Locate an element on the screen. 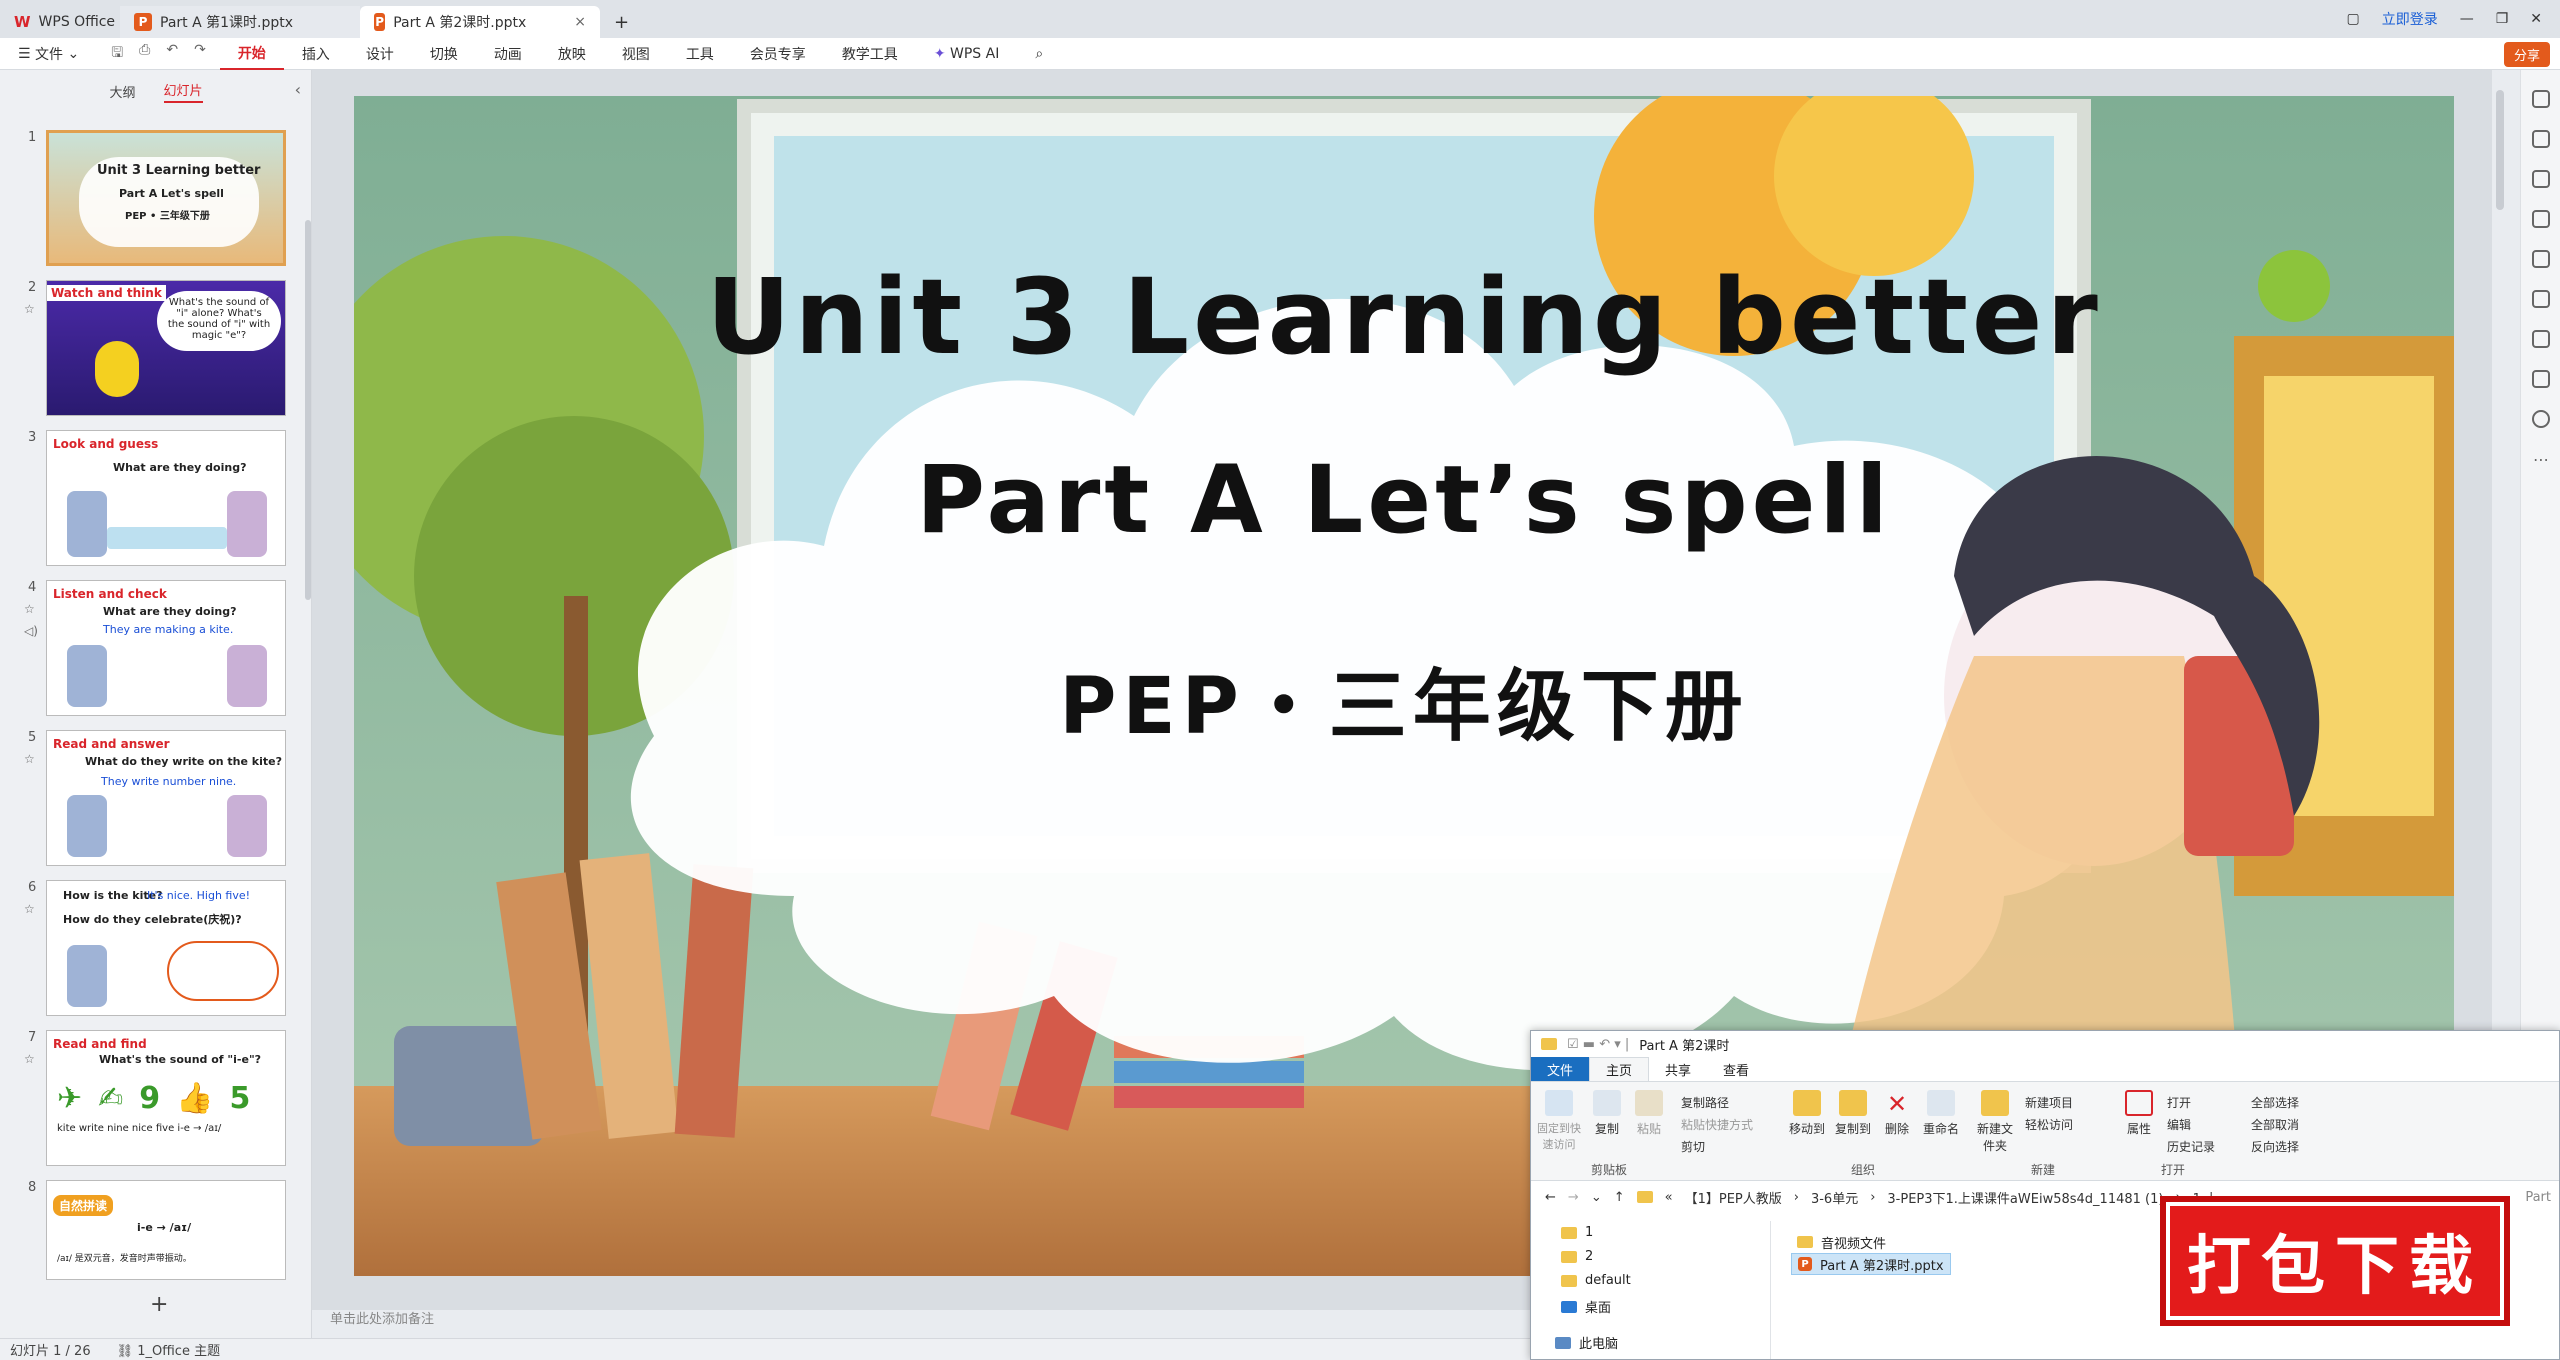  tab-document-1: P Part A 第1课时.pptx is located at coordinates (240, 22).